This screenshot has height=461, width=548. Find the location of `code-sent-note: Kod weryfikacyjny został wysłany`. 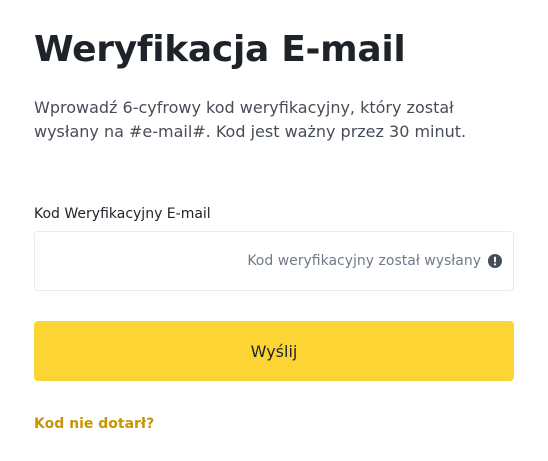

code-sent-note: Kod weryfikacyjny został wysłany is located at coordinates (364, 261).